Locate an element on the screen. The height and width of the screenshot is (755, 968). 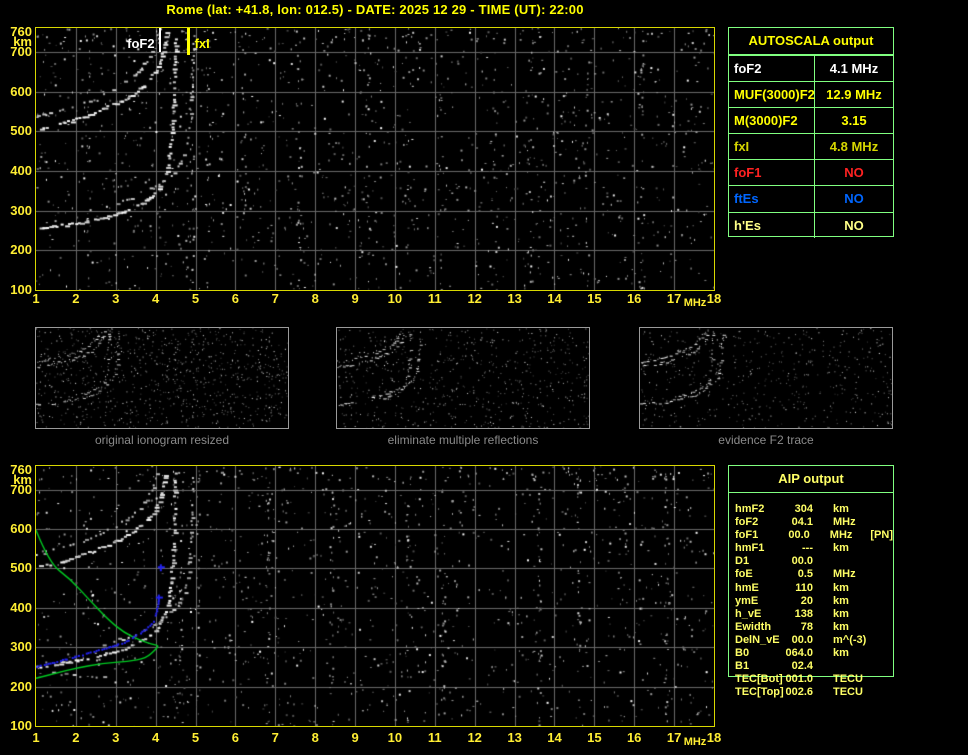
aip-value-cell: 04.1 is located at coordinates (802, 522).